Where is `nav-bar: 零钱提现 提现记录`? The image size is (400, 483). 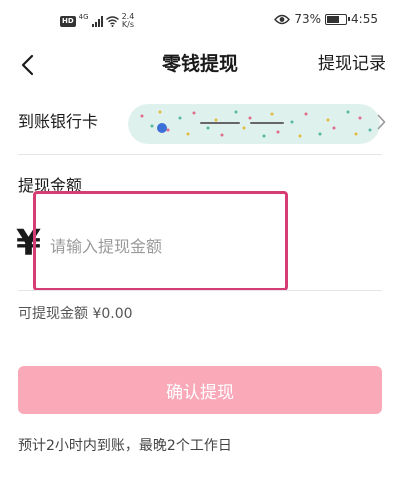 nav-bar: 零钱提现 提现记录 is located at coordinates (200, 64).